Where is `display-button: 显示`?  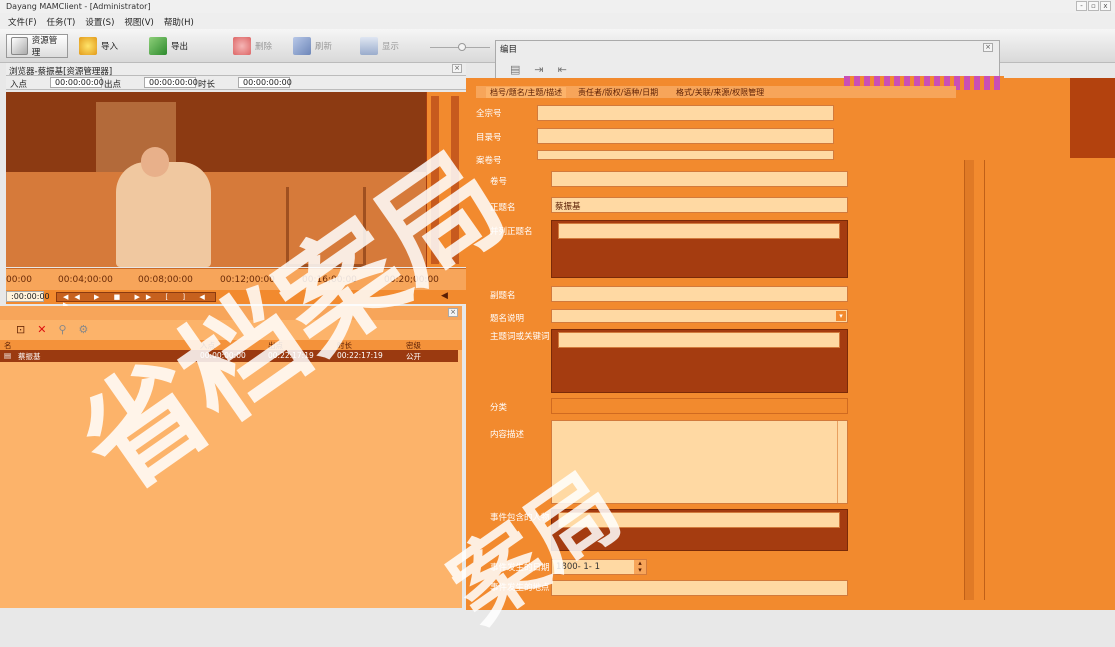 display-button: 显示 is located at coordinates (379, 46).